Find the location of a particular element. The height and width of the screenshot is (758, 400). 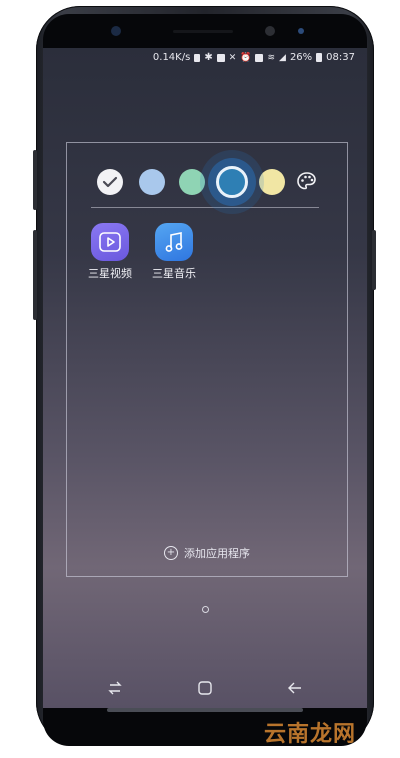

volume-button is located at coordinates (35, 180).